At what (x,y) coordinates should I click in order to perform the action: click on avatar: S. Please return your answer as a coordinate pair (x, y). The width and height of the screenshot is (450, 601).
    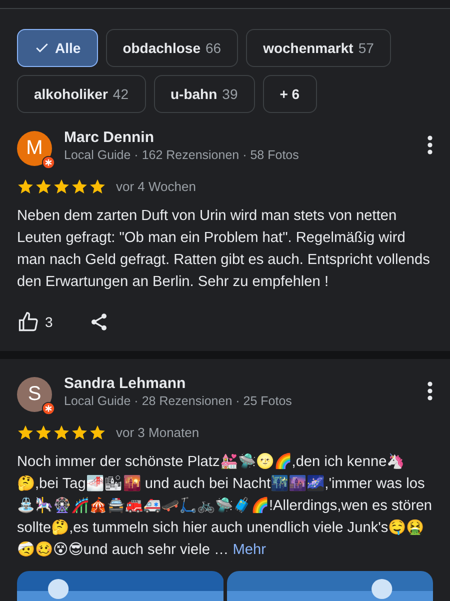
    Looking at the image, I should click on (34, 394).